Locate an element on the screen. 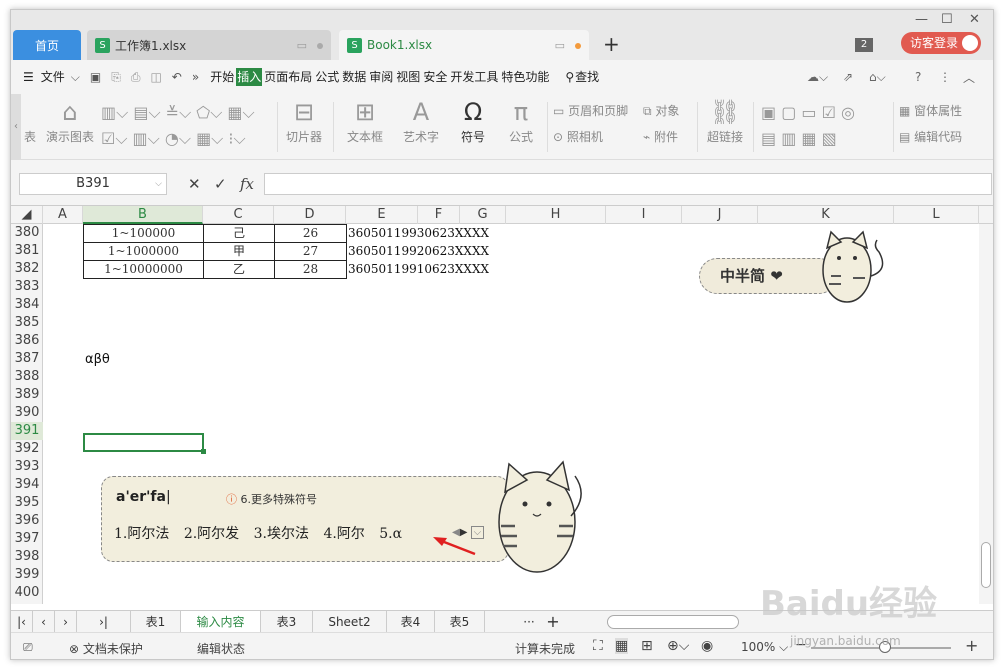  cloud-icon: ☁⌵ is located at coordinates (817, 77).